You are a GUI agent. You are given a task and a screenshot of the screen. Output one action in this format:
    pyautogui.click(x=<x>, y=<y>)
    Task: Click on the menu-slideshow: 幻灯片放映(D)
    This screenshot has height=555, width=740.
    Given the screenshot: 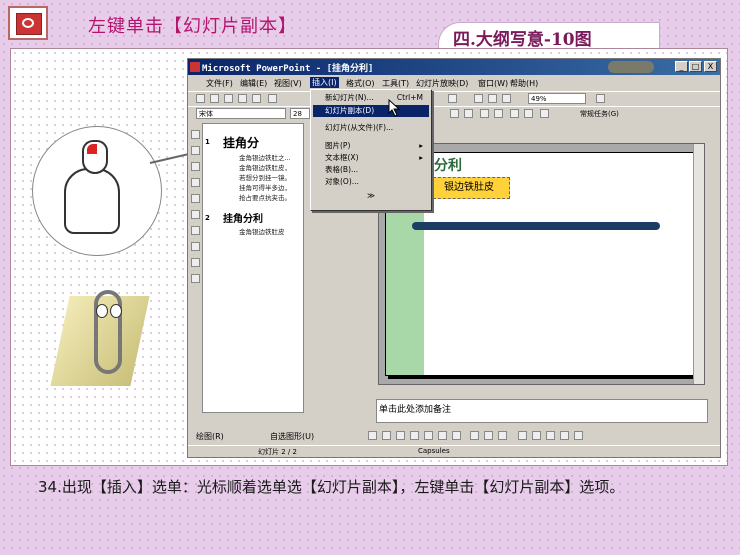 What is the action you would take?
    pyautogui.click(x=442, y=83)
    